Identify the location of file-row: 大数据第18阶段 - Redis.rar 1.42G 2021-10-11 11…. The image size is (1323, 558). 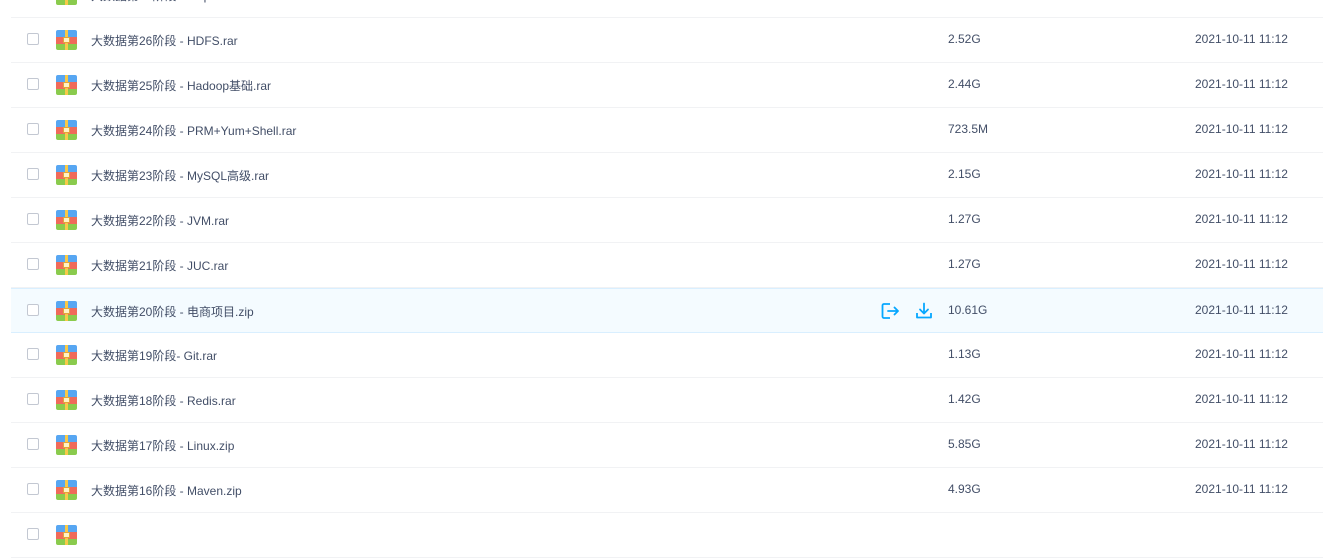
(667, 400).